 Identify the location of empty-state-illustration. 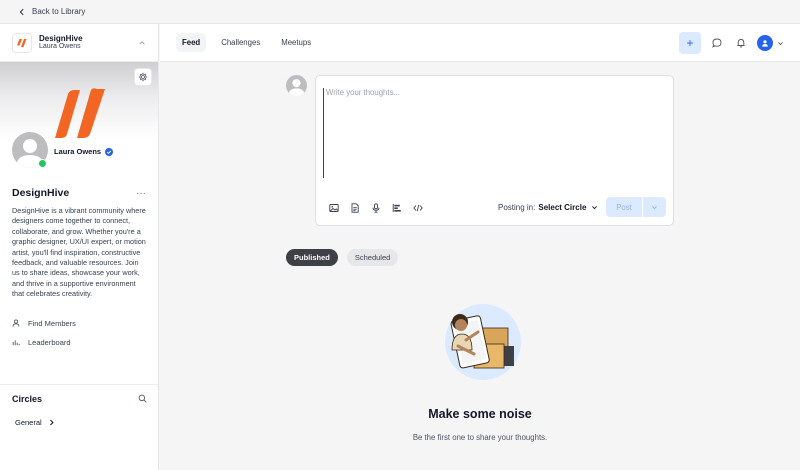
(483, 342).